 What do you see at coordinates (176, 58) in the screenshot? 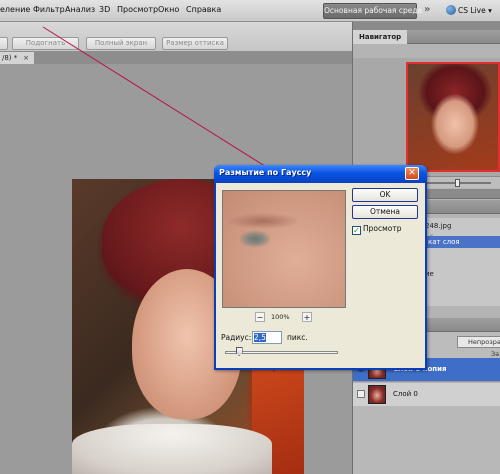
I see `document-tab-bar: /8) * ×` at bounding box center [176, 58].